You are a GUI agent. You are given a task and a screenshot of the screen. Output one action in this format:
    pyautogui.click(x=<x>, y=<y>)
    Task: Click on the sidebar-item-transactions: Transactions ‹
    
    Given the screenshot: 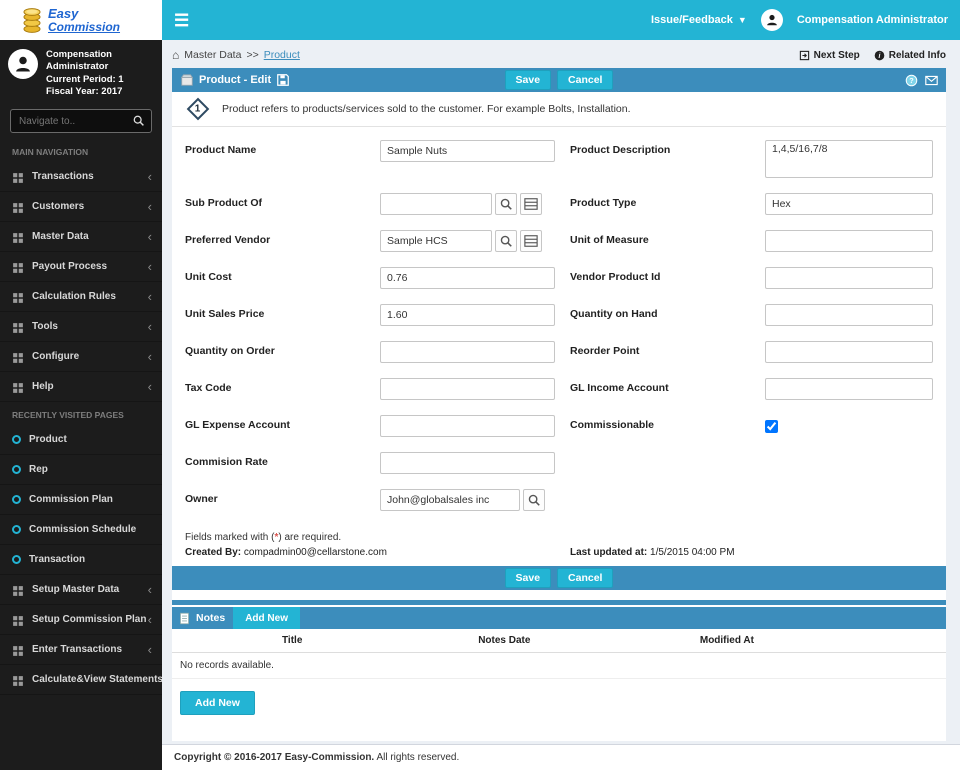 What is the action you would take?
    pyautogui.click(x=81, y=177)
    